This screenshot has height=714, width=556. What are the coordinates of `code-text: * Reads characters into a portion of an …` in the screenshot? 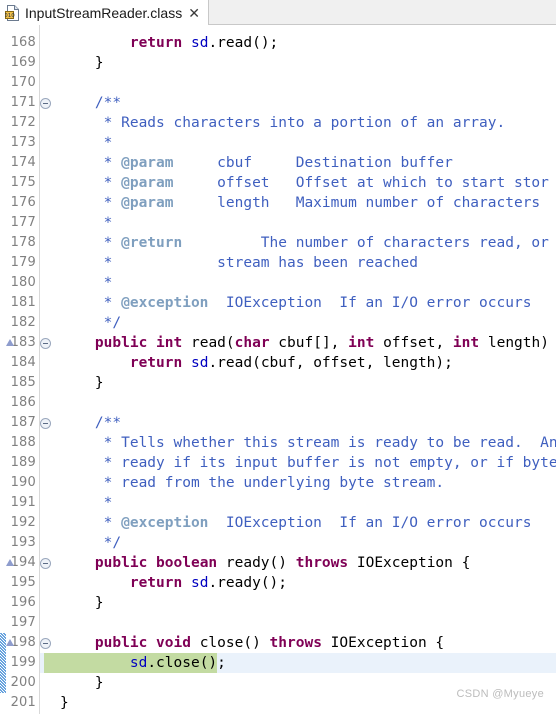 It's located at (308, 123).